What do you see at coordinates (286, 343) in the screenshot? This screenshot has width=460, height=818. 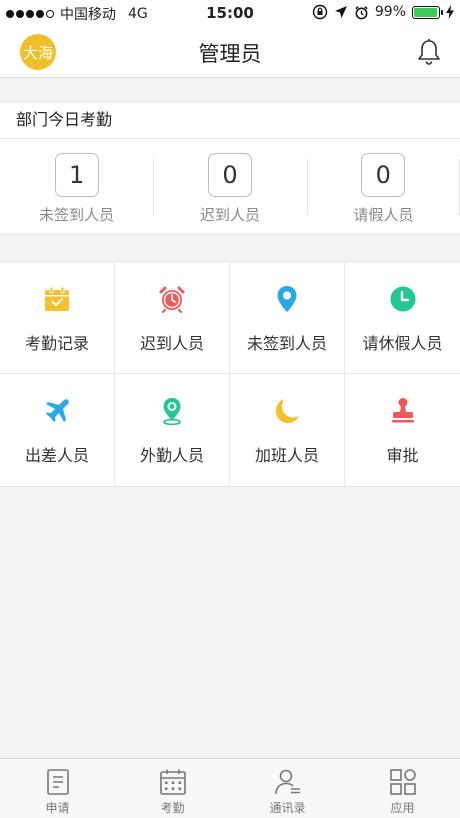 I see `grid-item-label: 未签到人员` at bounding box center [286, 343].